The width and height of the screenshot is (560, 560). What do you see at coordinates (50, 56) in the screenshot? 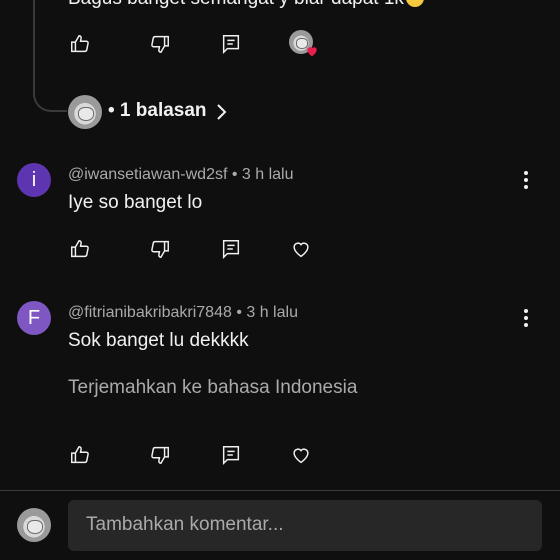
I see `reply-thread-line` at bounding box center [50, 56].